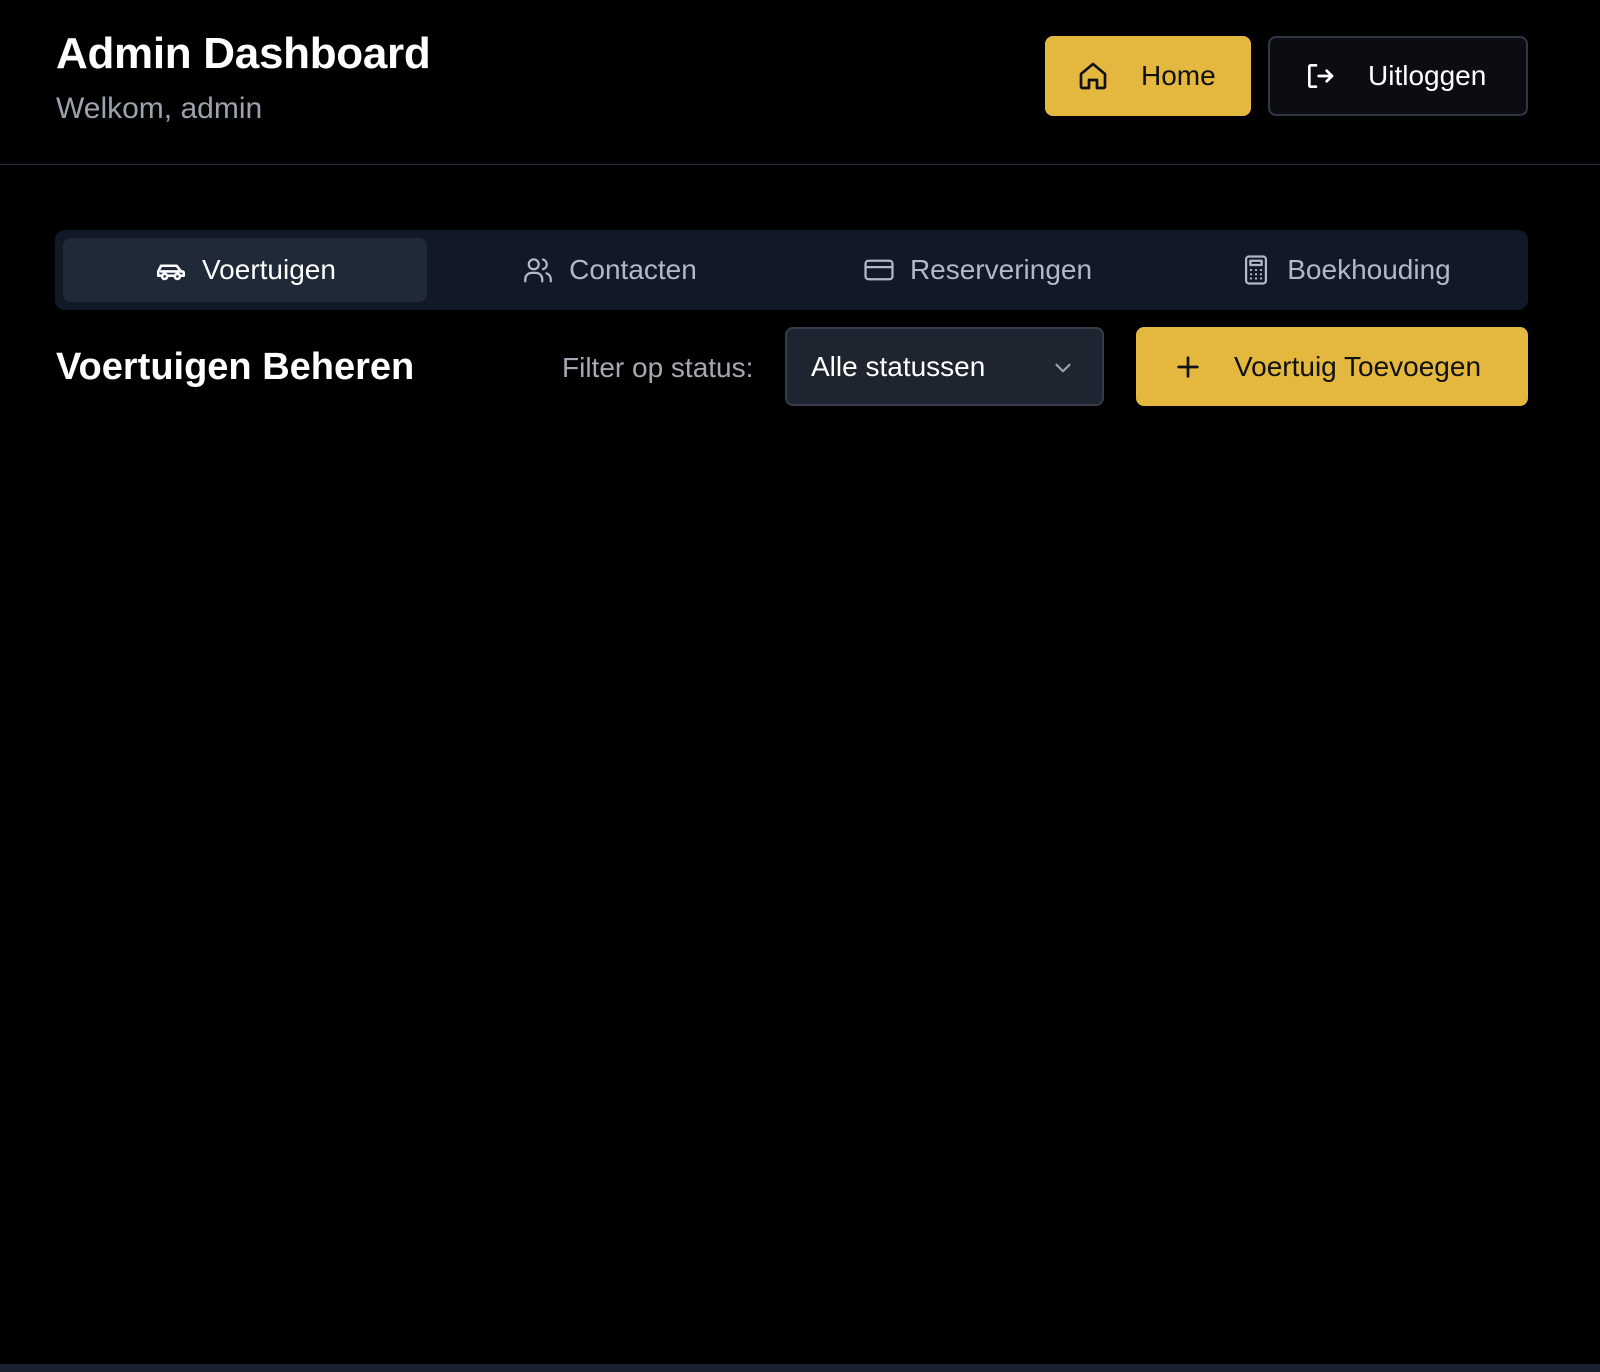 The width and height of the screenshot is (1600, 1372). What do you see at coordinates (898, 366) in the screenshot?
I see `status-filter-value: Alle statussen` at bounding box center [898, 366].